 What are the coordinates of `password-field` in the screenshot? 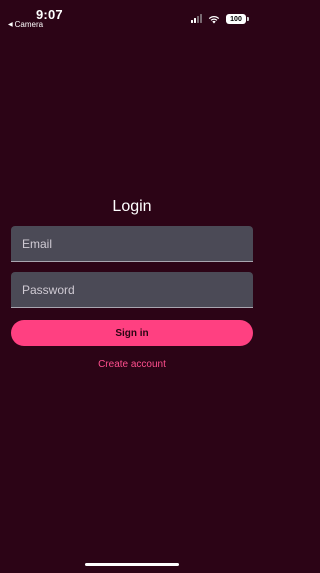 It's located at (132, 289).